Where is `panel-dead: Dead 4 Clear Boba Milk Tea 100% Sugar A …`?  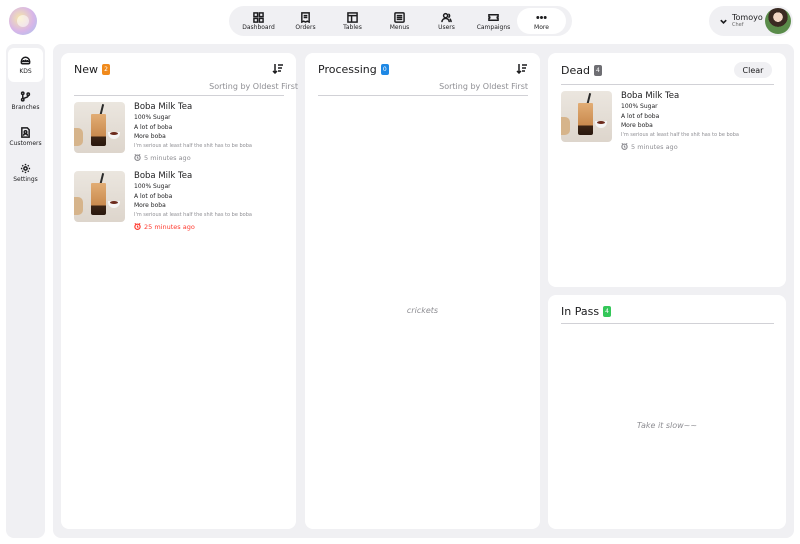 panel-dead: Dead 4 Clear Boba Milk Tea 100% Sugar A … is located at coordinates (667, 170).